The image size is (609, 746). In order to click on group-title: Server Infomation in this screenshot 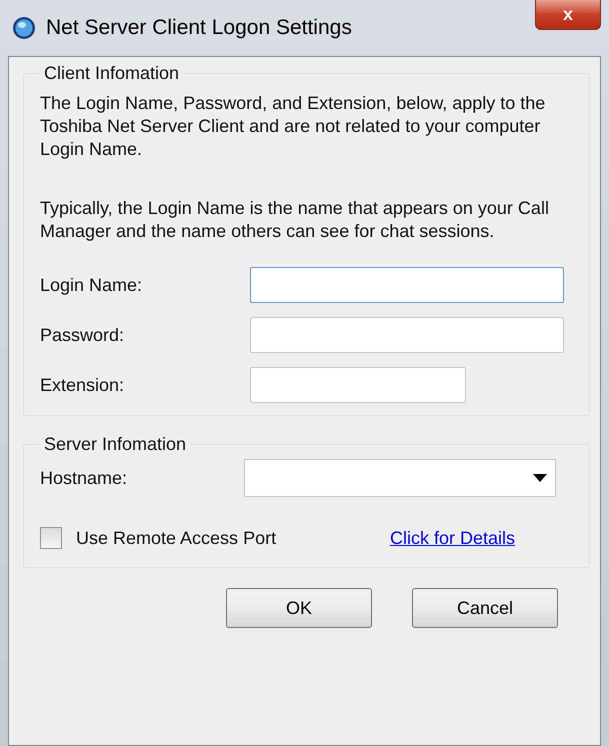, I will do `click(115, 444)`.